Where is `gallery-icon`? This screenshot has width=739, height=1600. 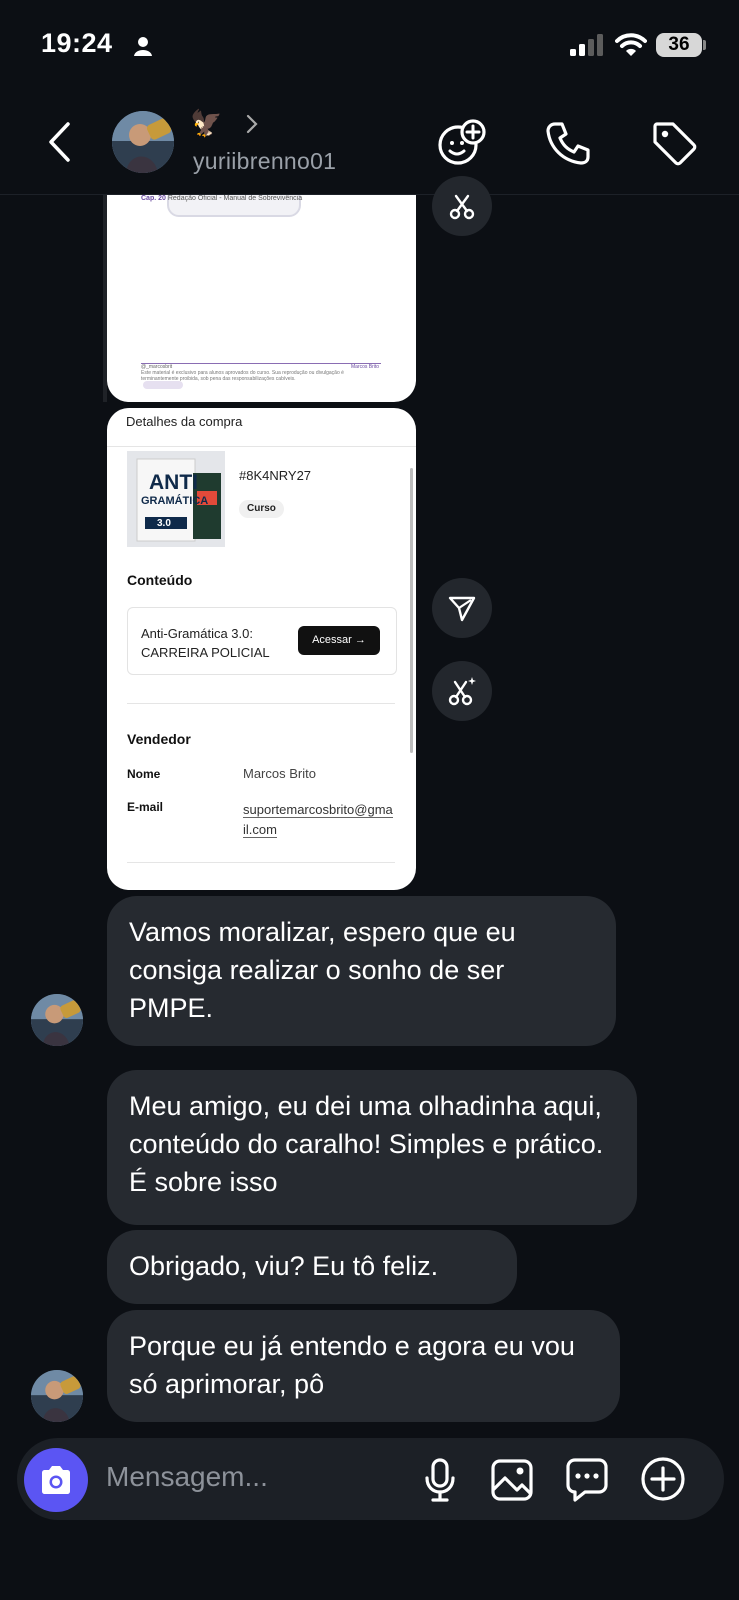
gallery-icon is located at coordinates (512, 1480).